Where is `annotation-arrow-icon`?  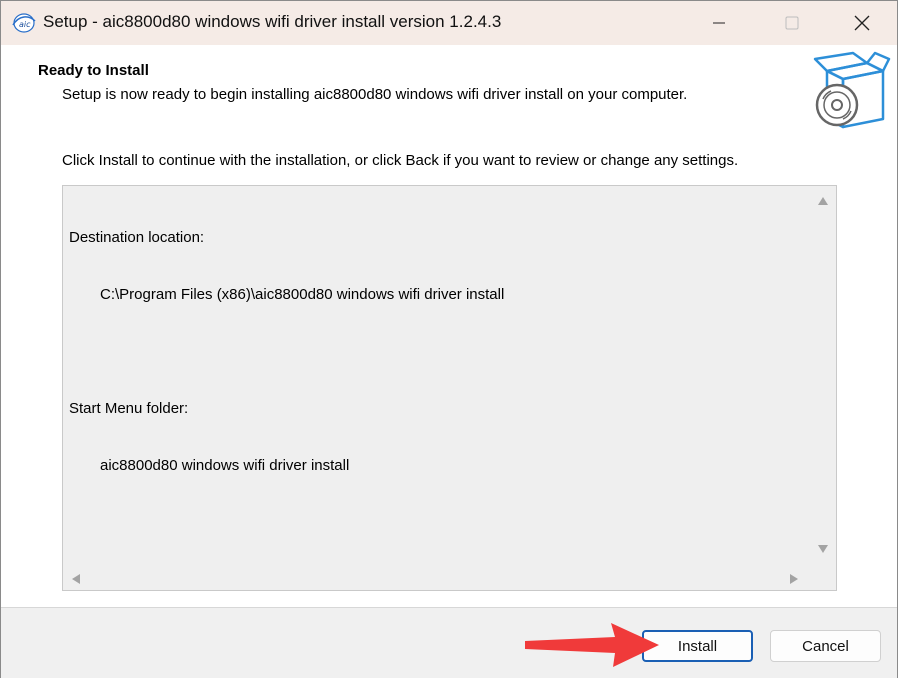 annotation-arrow-icon is located at coordinates (592, 645).